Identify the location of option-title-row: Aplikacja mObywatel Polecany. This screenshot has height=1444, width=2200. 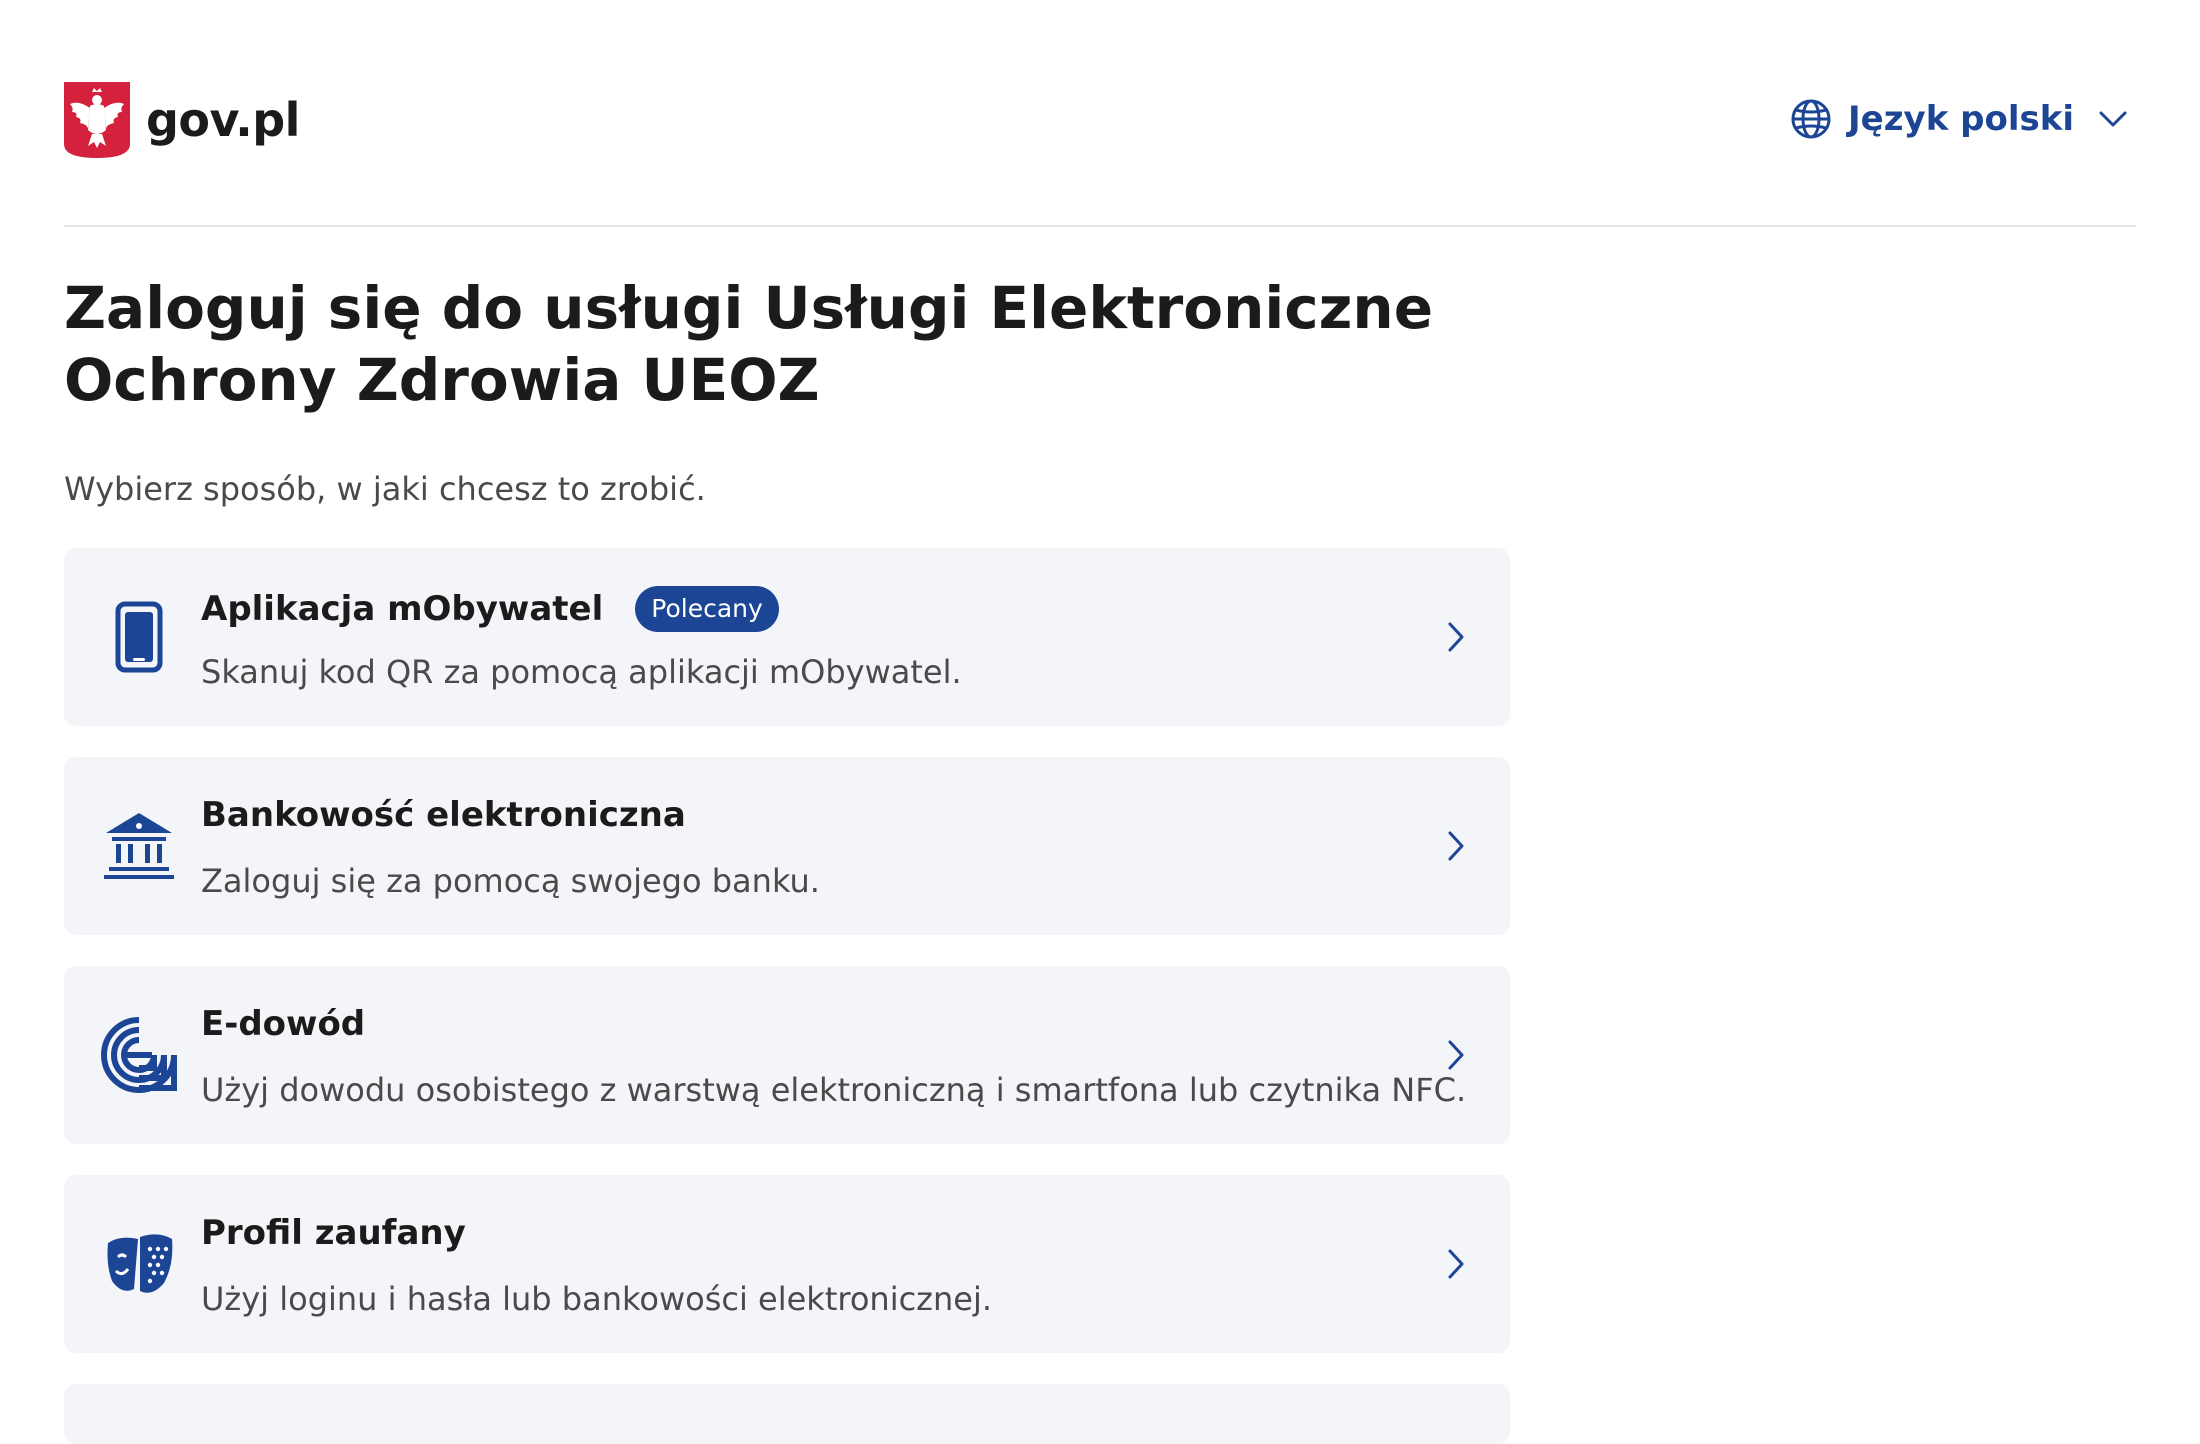
(490, 609).